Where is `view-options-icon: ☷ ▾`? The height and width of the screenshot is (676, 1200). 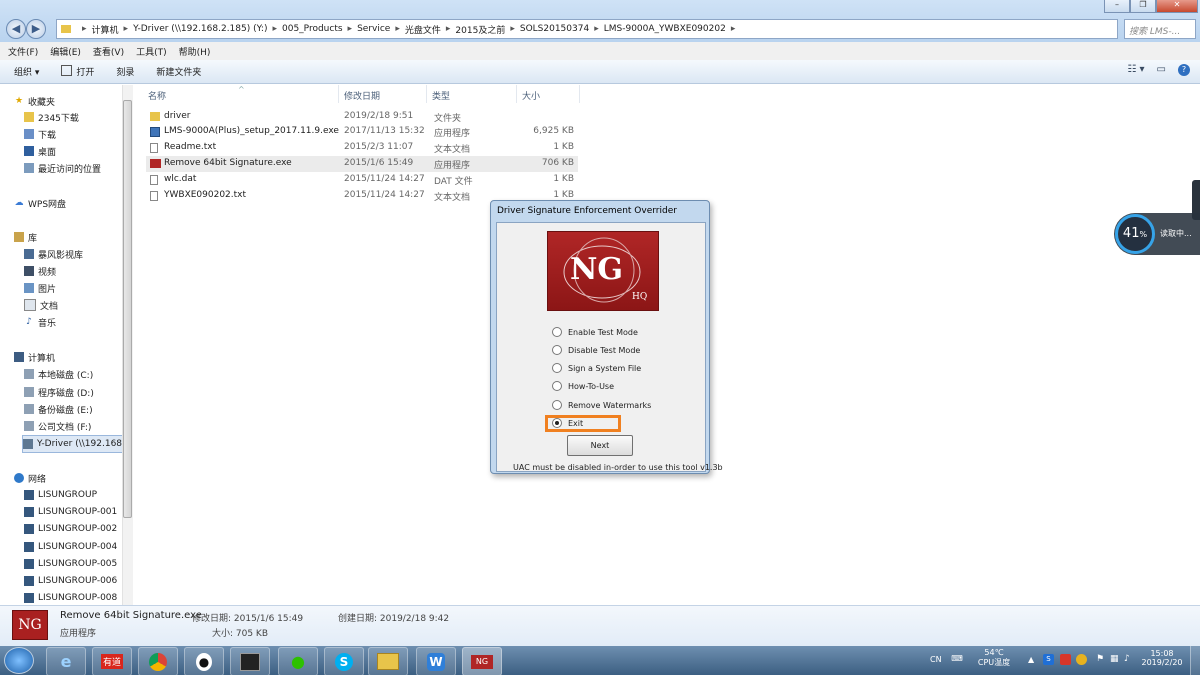
view-options-icon: ☷ ▾ is located at coordinates (1135, 70).